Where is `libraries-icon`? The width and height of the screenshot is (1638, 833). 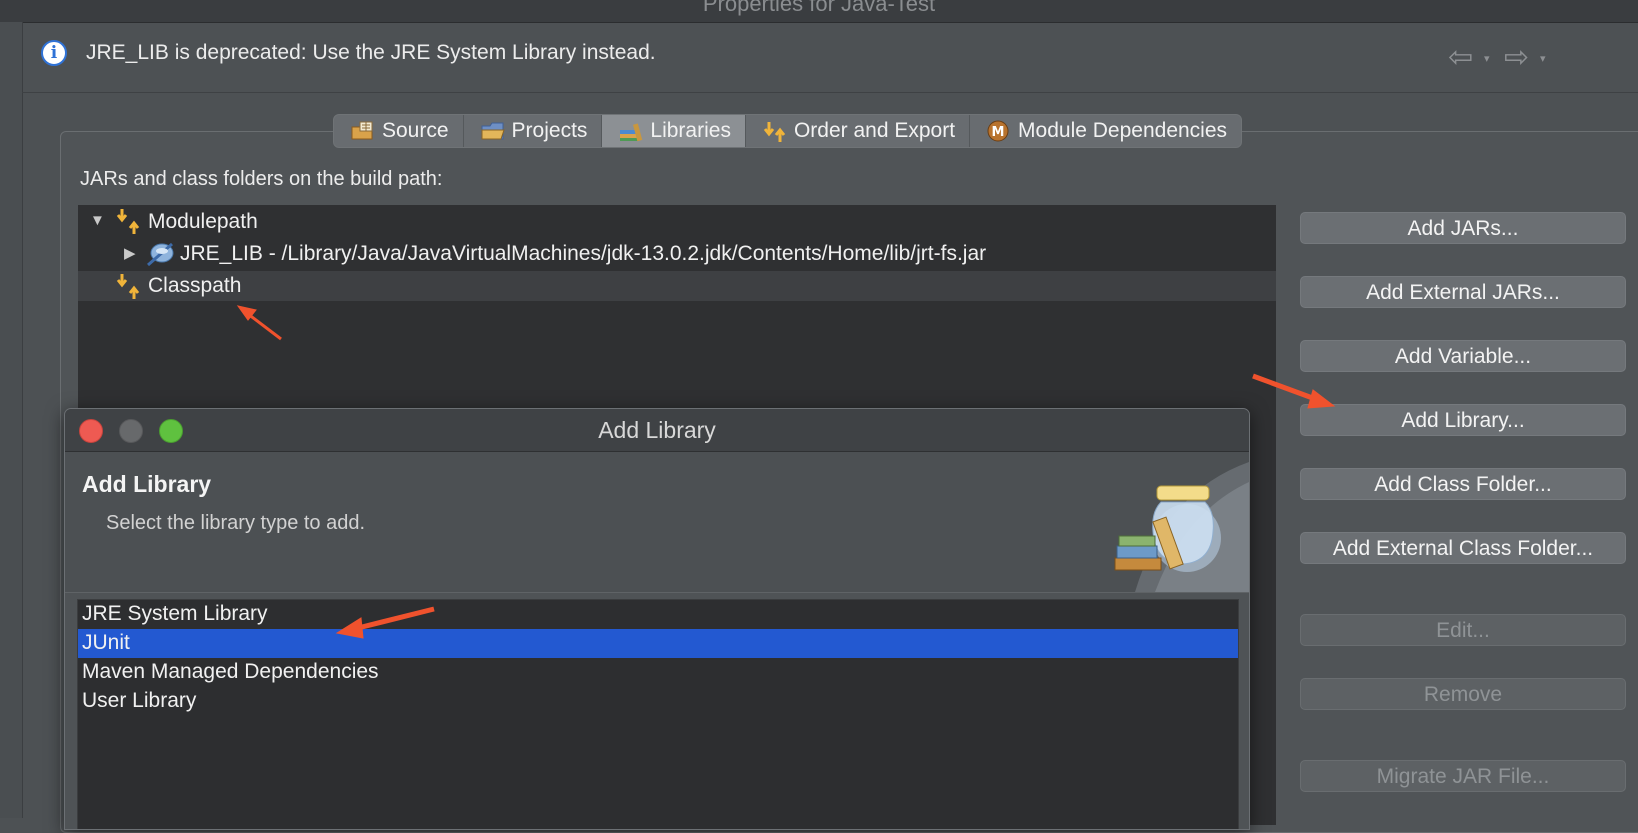 libraries-icon is located at coordinates (631, 131).